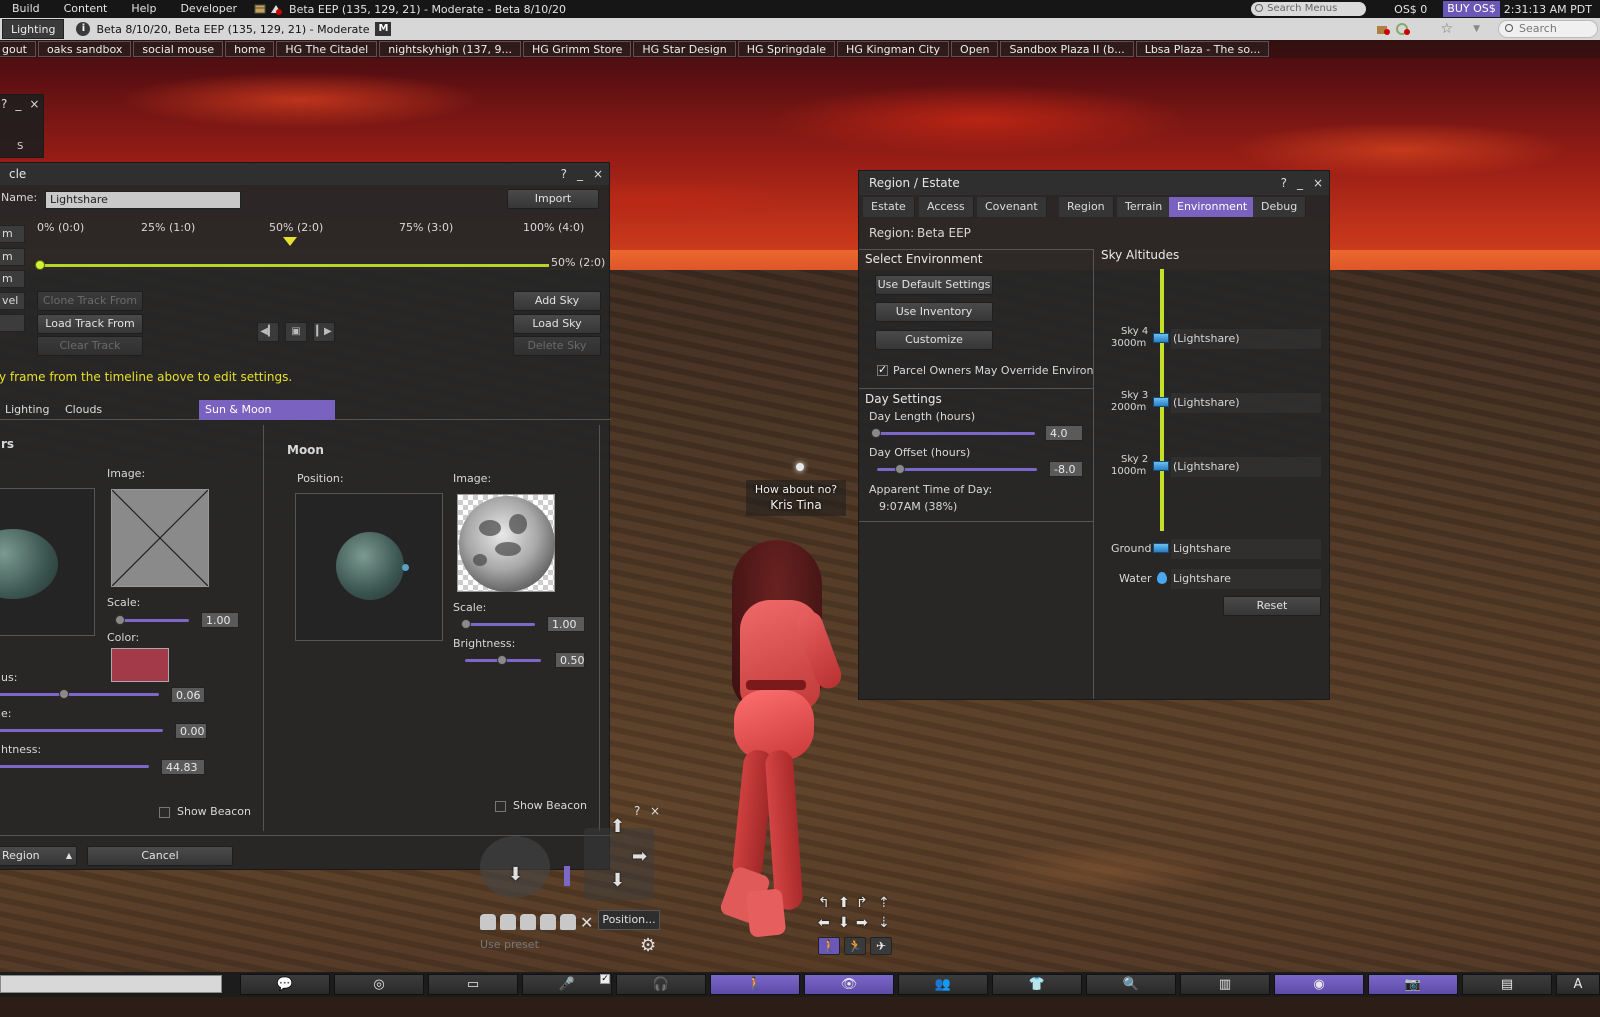 The image size is (1600, 1017). Describe the element at coordinates (38, 856) in the screenshot. I see `apply-region-dropdown: Region ▲` at that location.